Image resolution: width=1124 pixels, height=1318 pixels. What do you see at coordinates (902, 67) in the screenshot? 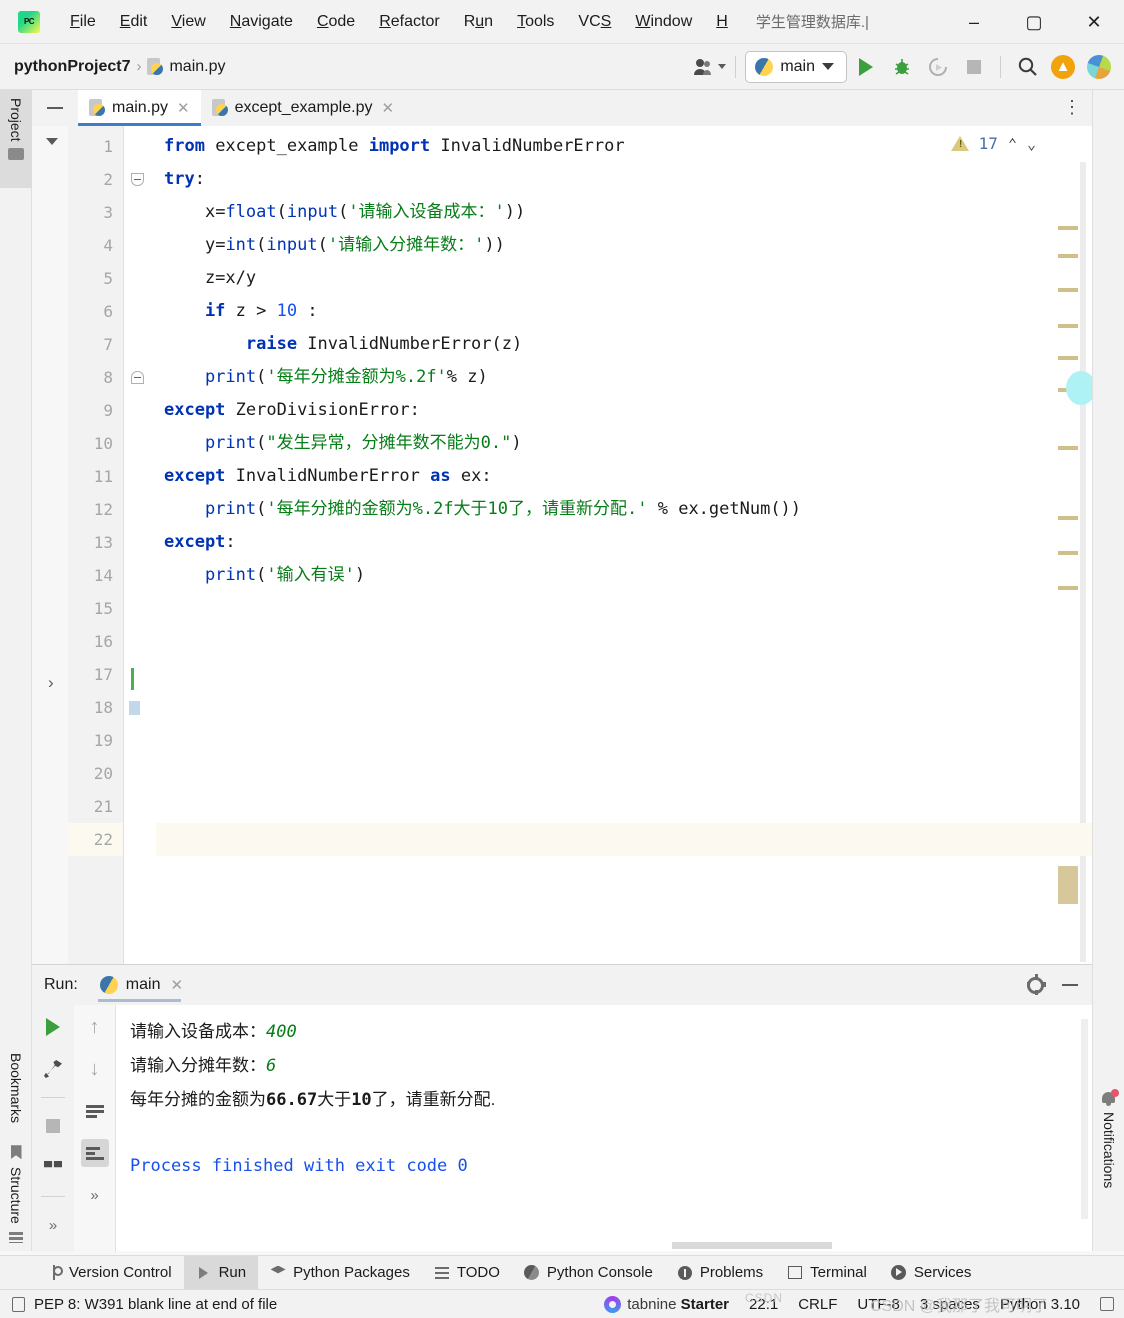
I see `debug-button` at bounding box center [902, 67].